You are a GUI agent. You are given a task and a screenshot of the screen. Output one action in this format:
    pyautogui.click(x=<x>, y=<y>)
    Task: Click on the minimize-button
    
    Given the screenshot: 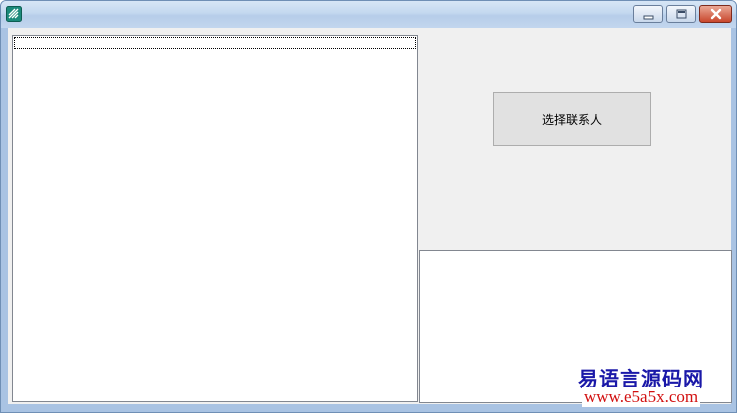 What is the action you would take?
    pyautogui.click(x=648, y=14)
    